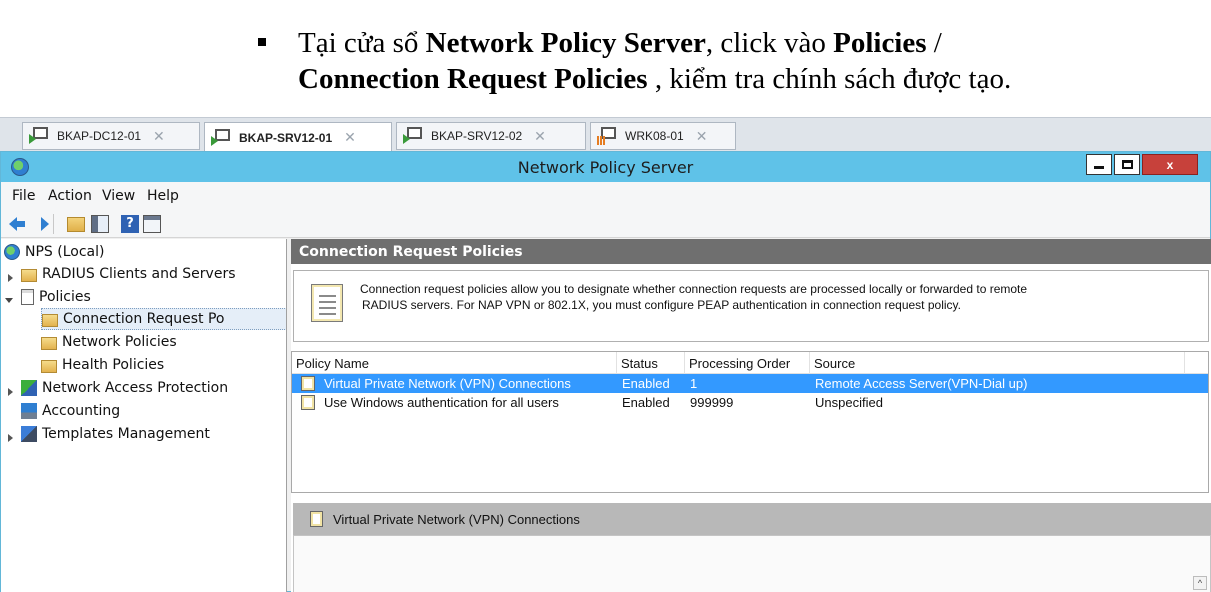  I want to click on tree-node-nps-local: NPS (Local), so click(54, 252).